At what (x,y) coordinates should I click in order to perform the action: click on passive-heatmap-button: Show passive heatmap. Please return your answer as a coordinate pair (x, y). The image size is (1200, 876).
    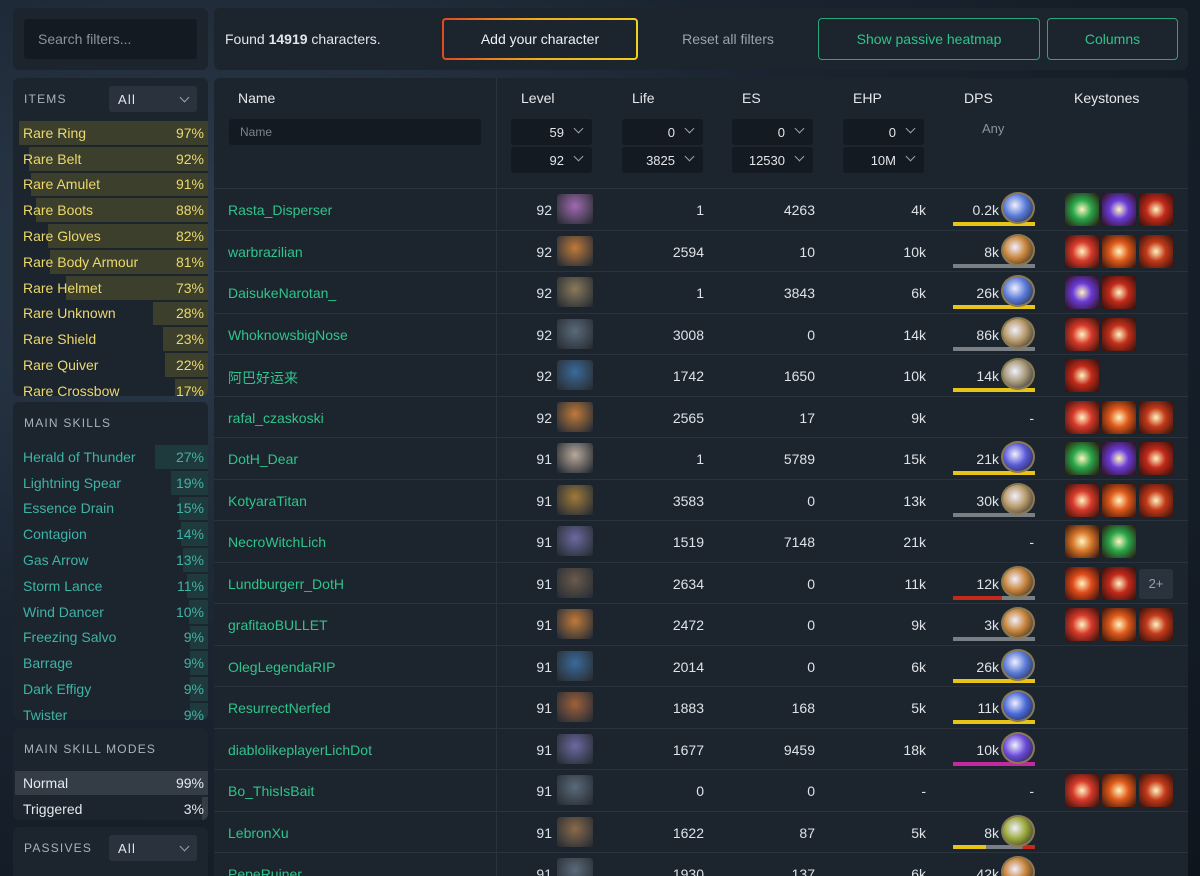
    Looking at the image, I should click on (929, 39).